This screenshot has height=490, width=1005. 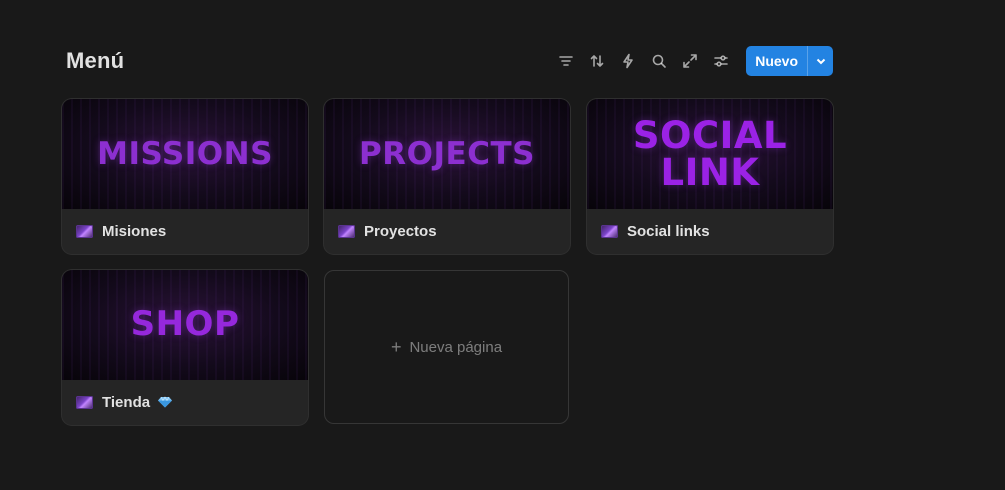 I want to click on search-button, so click(x=658, y=61).